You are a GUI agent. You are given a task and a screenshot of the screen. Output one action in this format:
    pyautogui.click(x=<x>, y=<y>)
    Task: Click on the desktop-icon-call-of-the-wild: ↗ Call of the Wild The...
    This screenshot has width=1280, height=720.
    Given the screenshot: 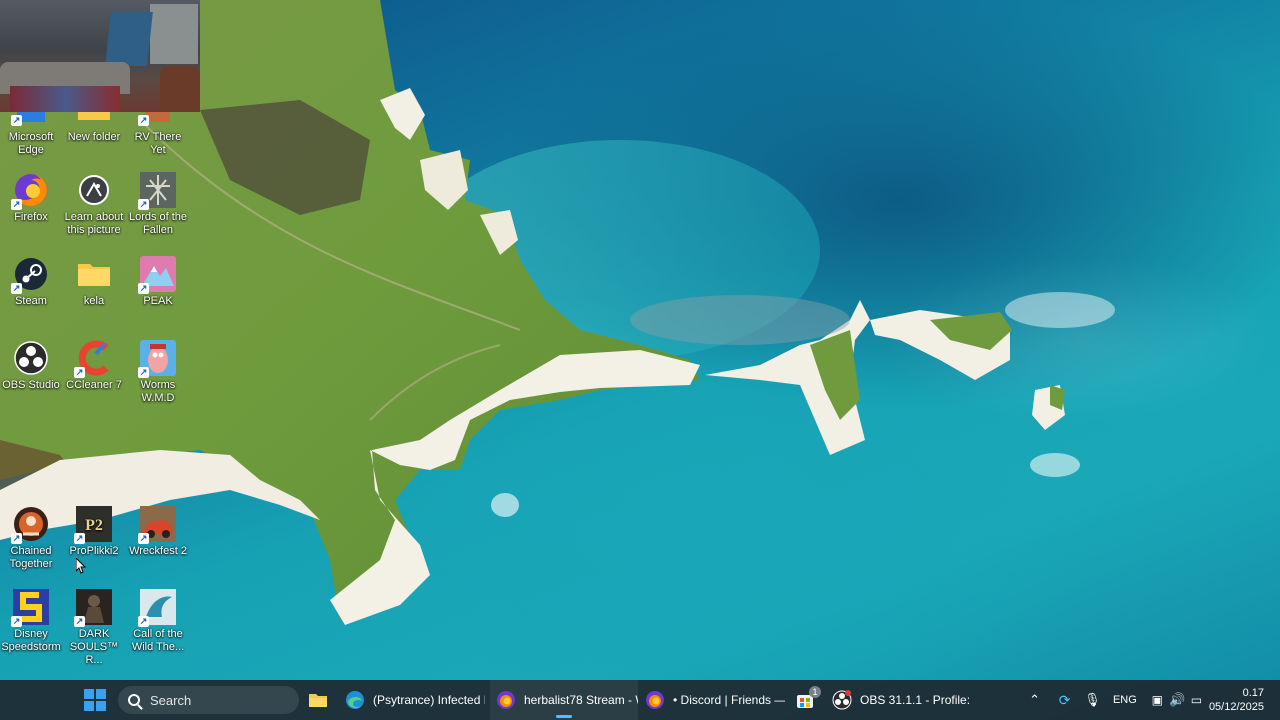 What is the action you would take?
    pyautogui.click(x=158, y=621)
    